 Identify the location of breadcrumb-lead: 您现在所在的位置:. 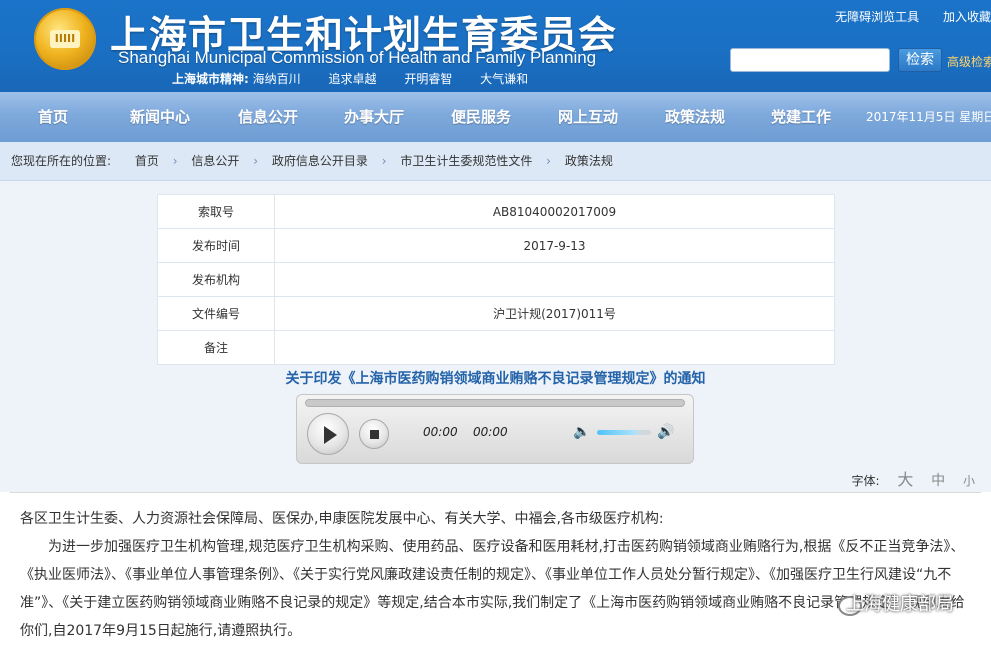
(61, 161).